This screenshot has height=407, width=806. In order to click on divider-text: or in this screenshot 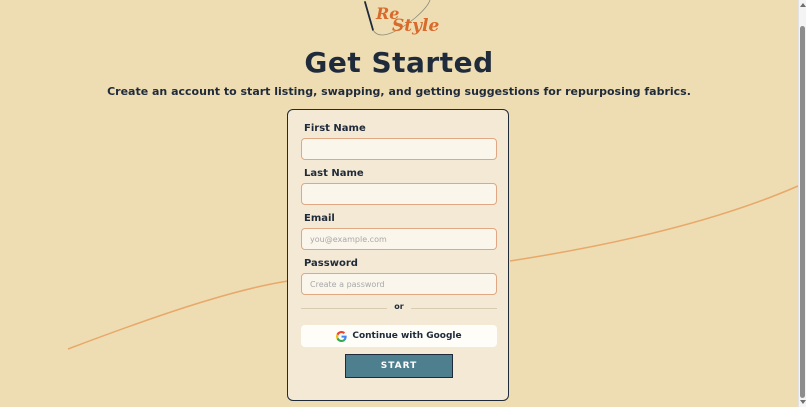, I will do `click(399, 306)`.